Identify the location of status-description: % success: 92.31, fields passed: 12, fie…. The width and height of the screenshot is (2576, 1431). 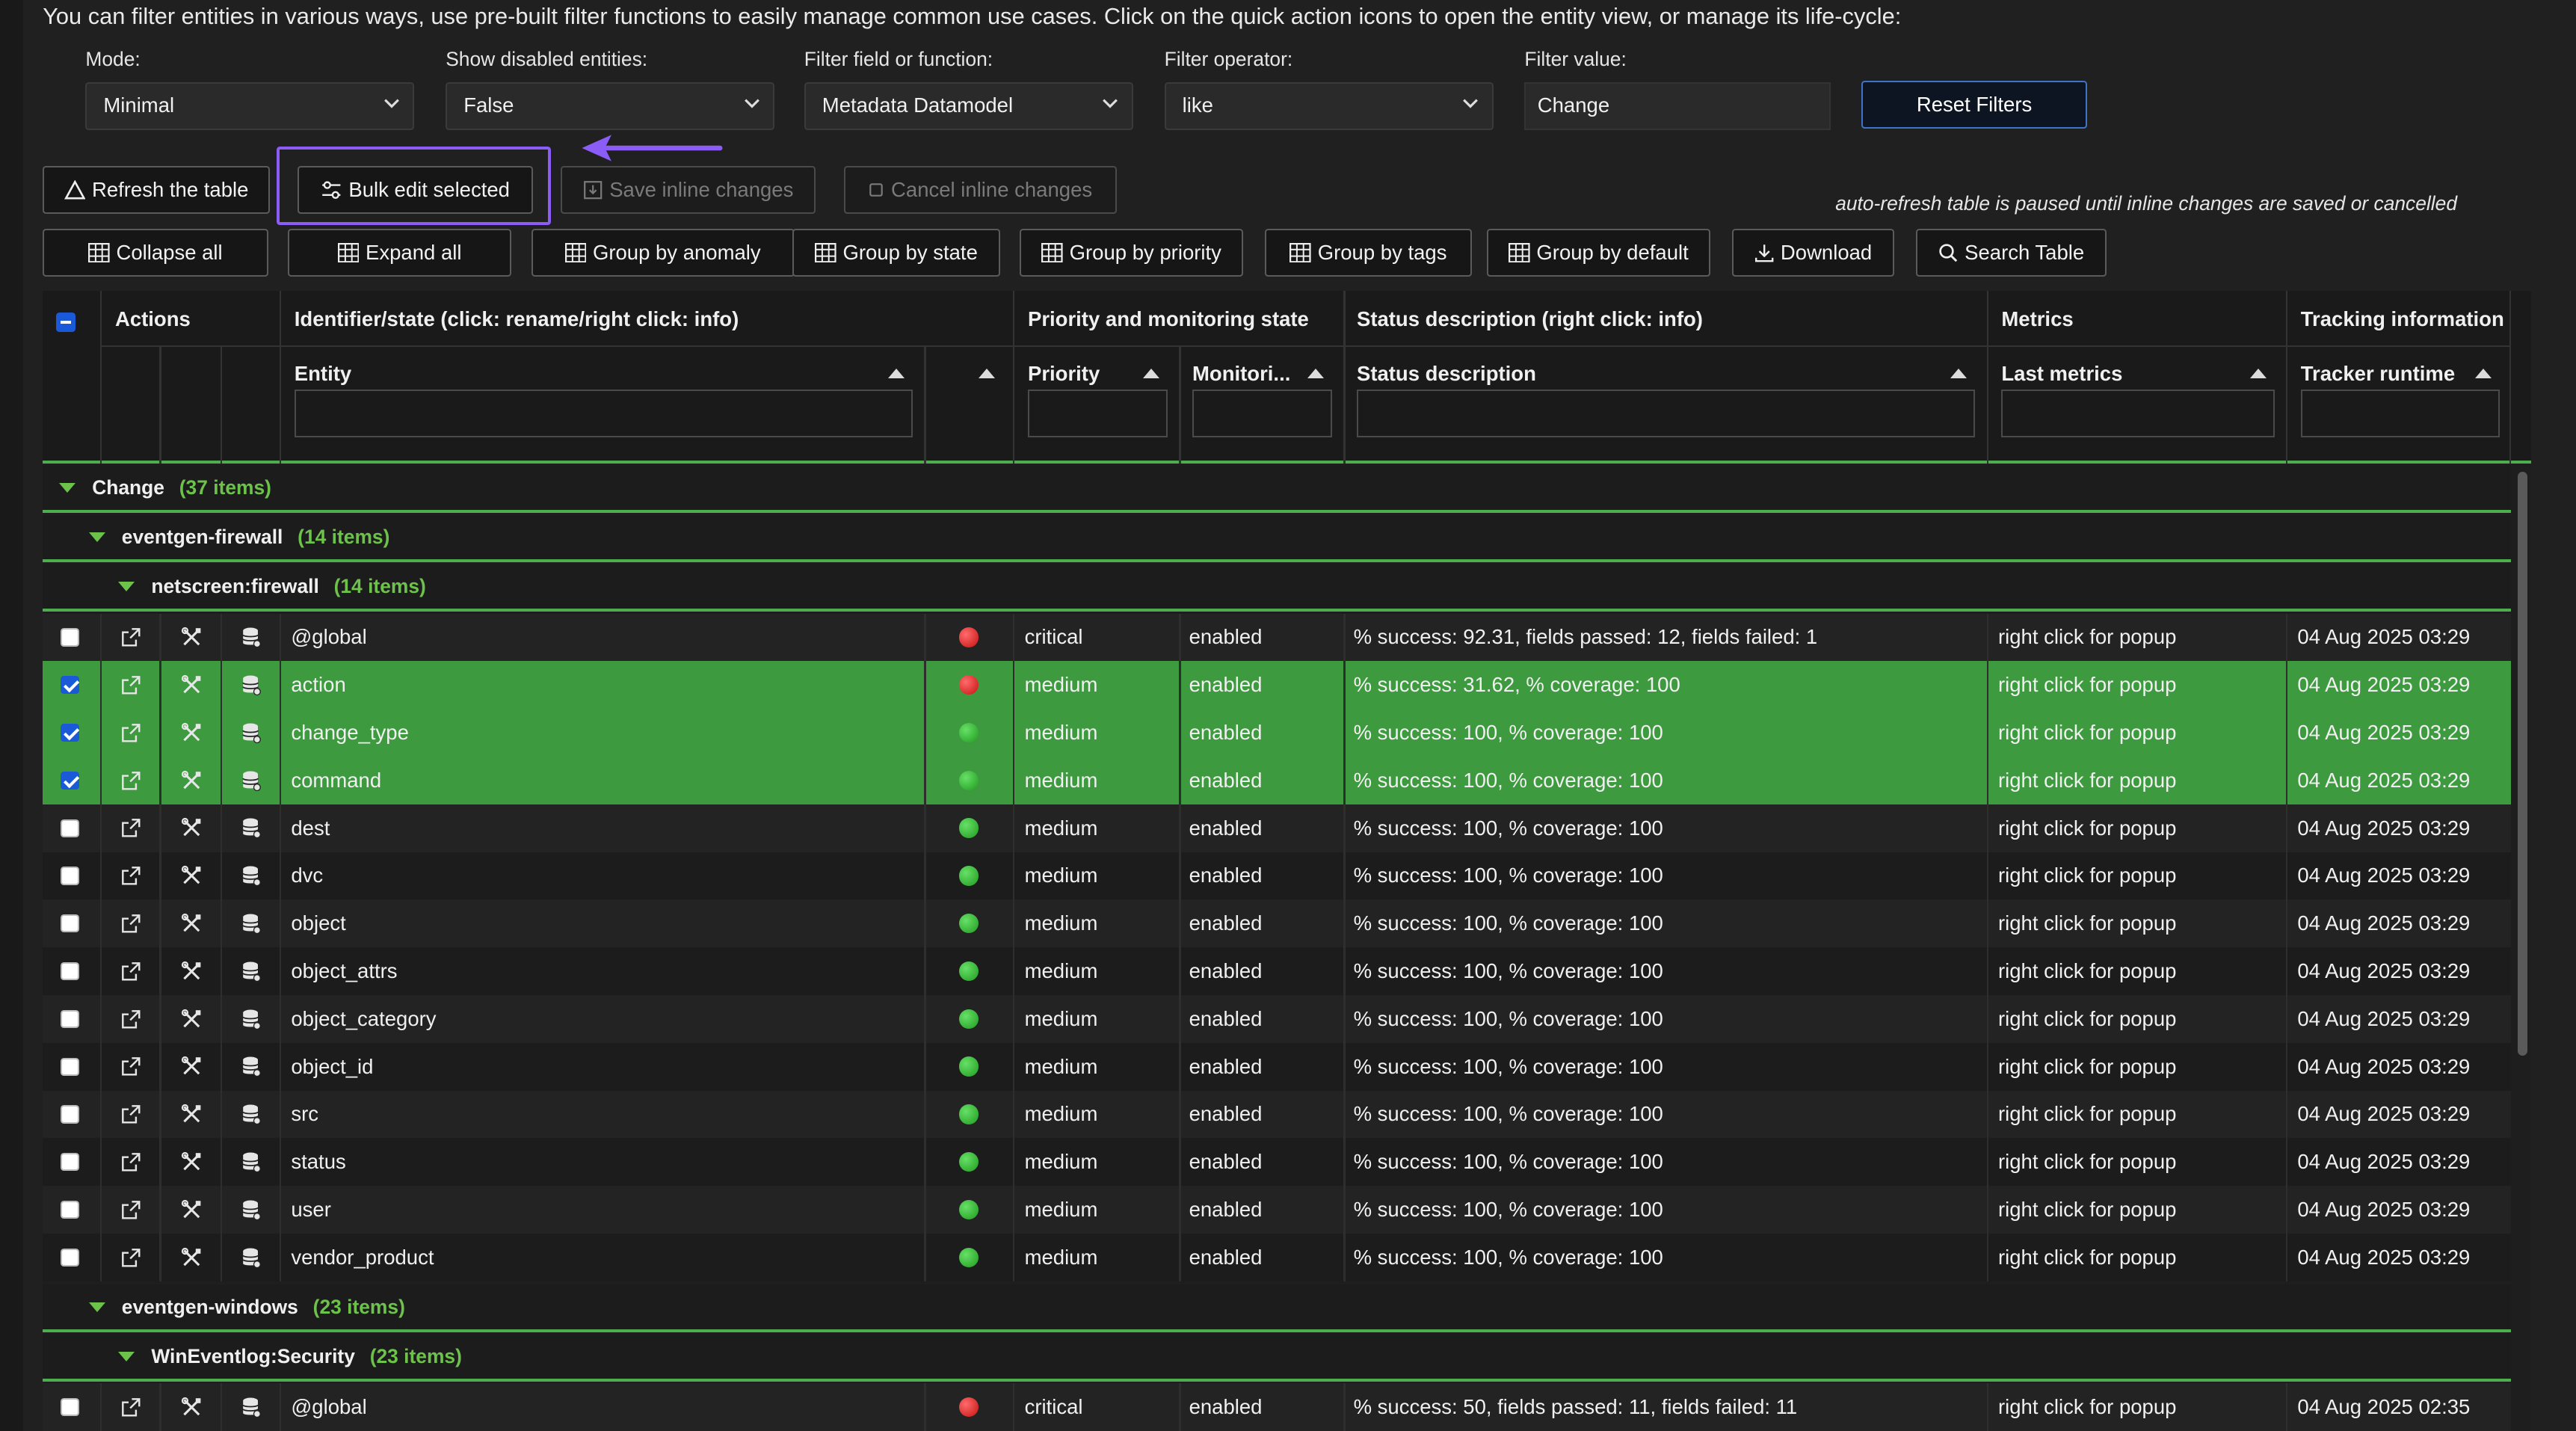
(1586, 638).